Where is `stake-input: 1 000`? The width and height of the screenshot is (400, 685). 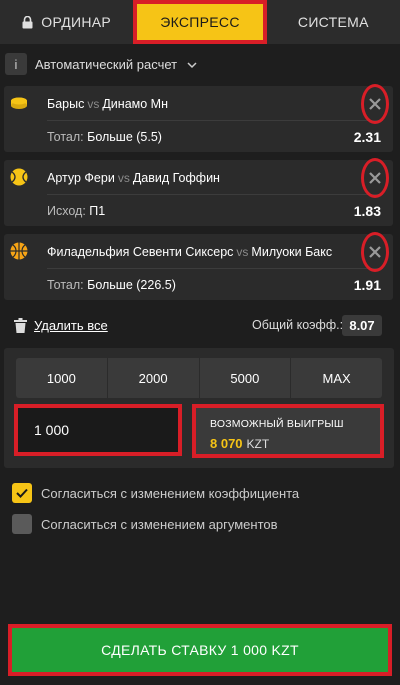
stake-input: 1 000 is located at coordinates (98, 430).